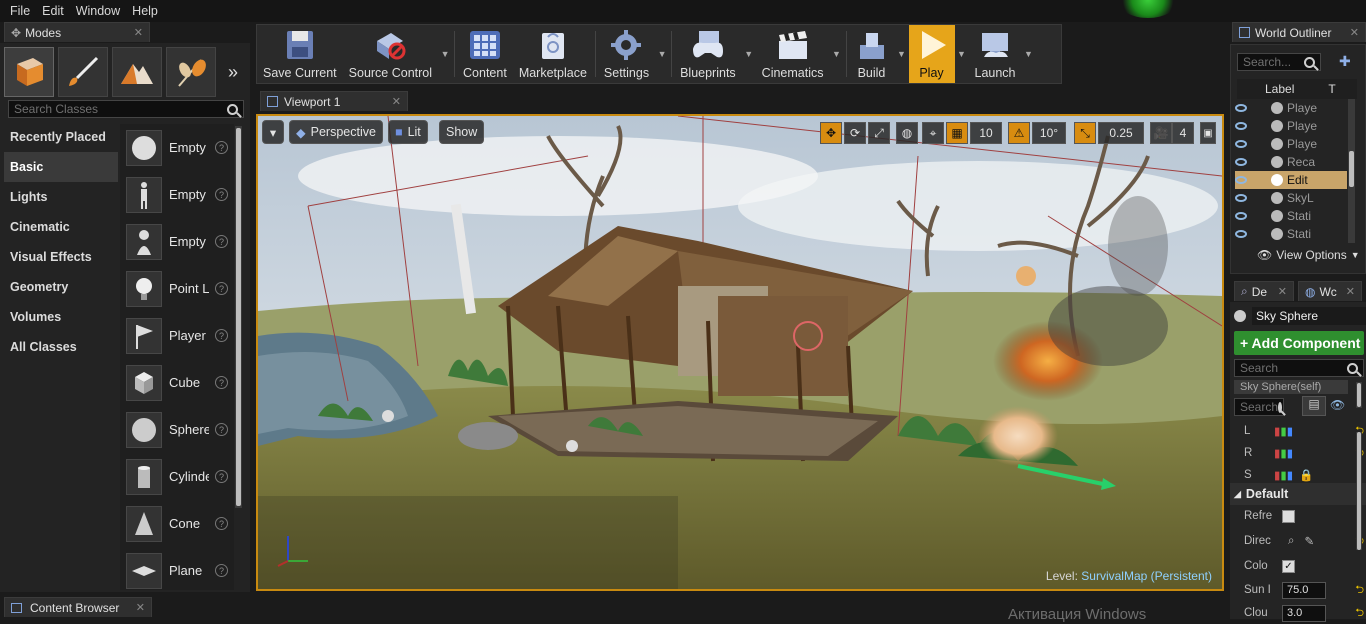  What do you see at coordinates (61, 227) in the screenshot?
I see `category-cinematic: Cinematic` at bounding box center [61, 227].